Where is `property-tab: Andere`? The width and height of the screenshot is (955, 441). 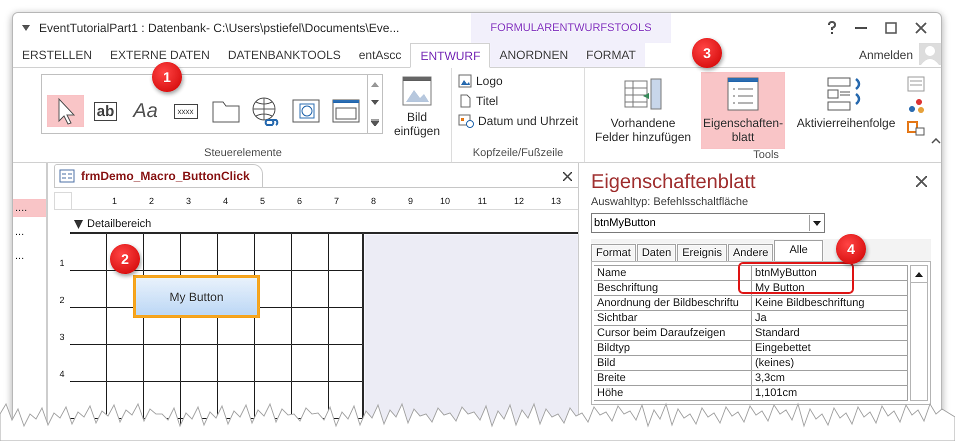 property-tab: Andere is located at coordinates (751, 252).